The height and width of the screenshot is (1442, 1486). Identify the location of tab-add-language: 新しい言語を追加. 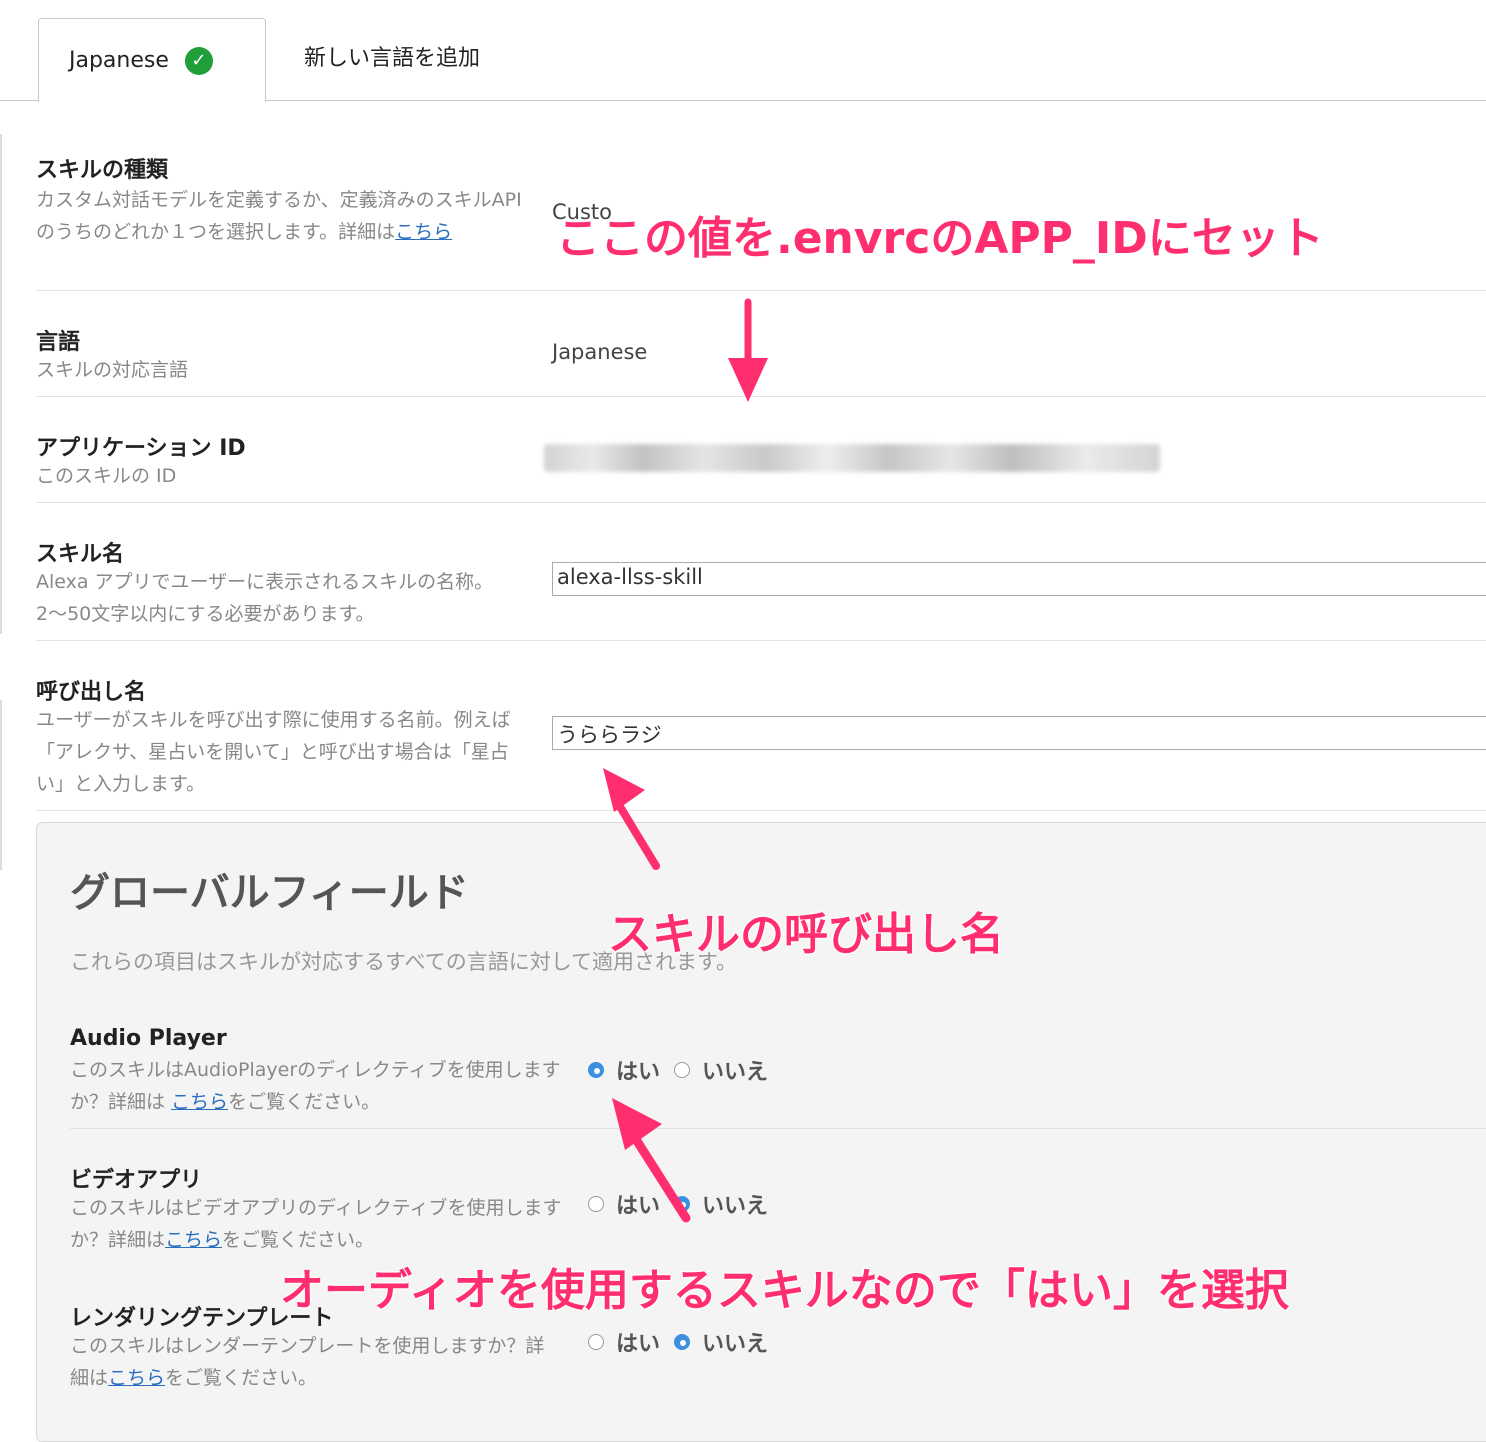
(392, 56).